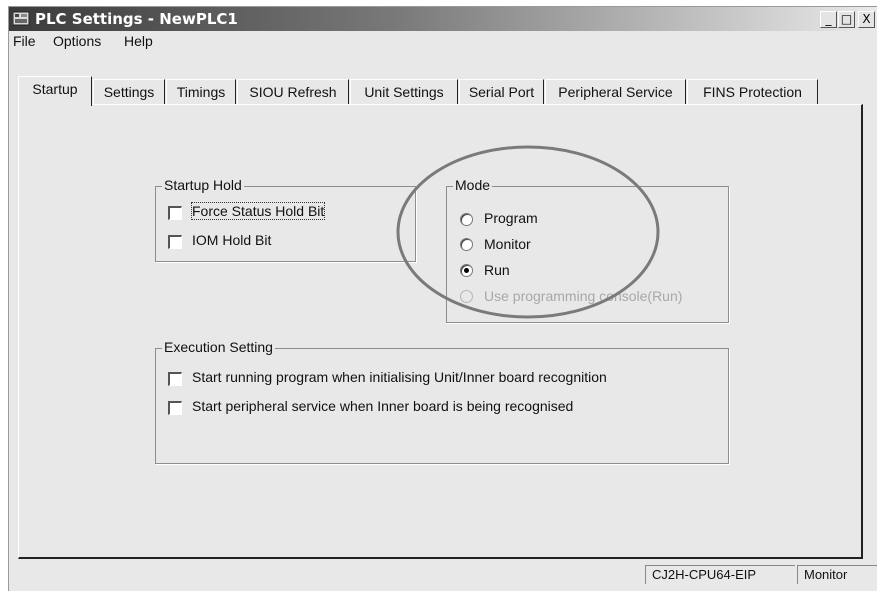 The height and width of the screenshot is (591, 877). Describe the element at coordinates (507, 244) in the screenshot. I see `monitor-label: Monitor` at that location.